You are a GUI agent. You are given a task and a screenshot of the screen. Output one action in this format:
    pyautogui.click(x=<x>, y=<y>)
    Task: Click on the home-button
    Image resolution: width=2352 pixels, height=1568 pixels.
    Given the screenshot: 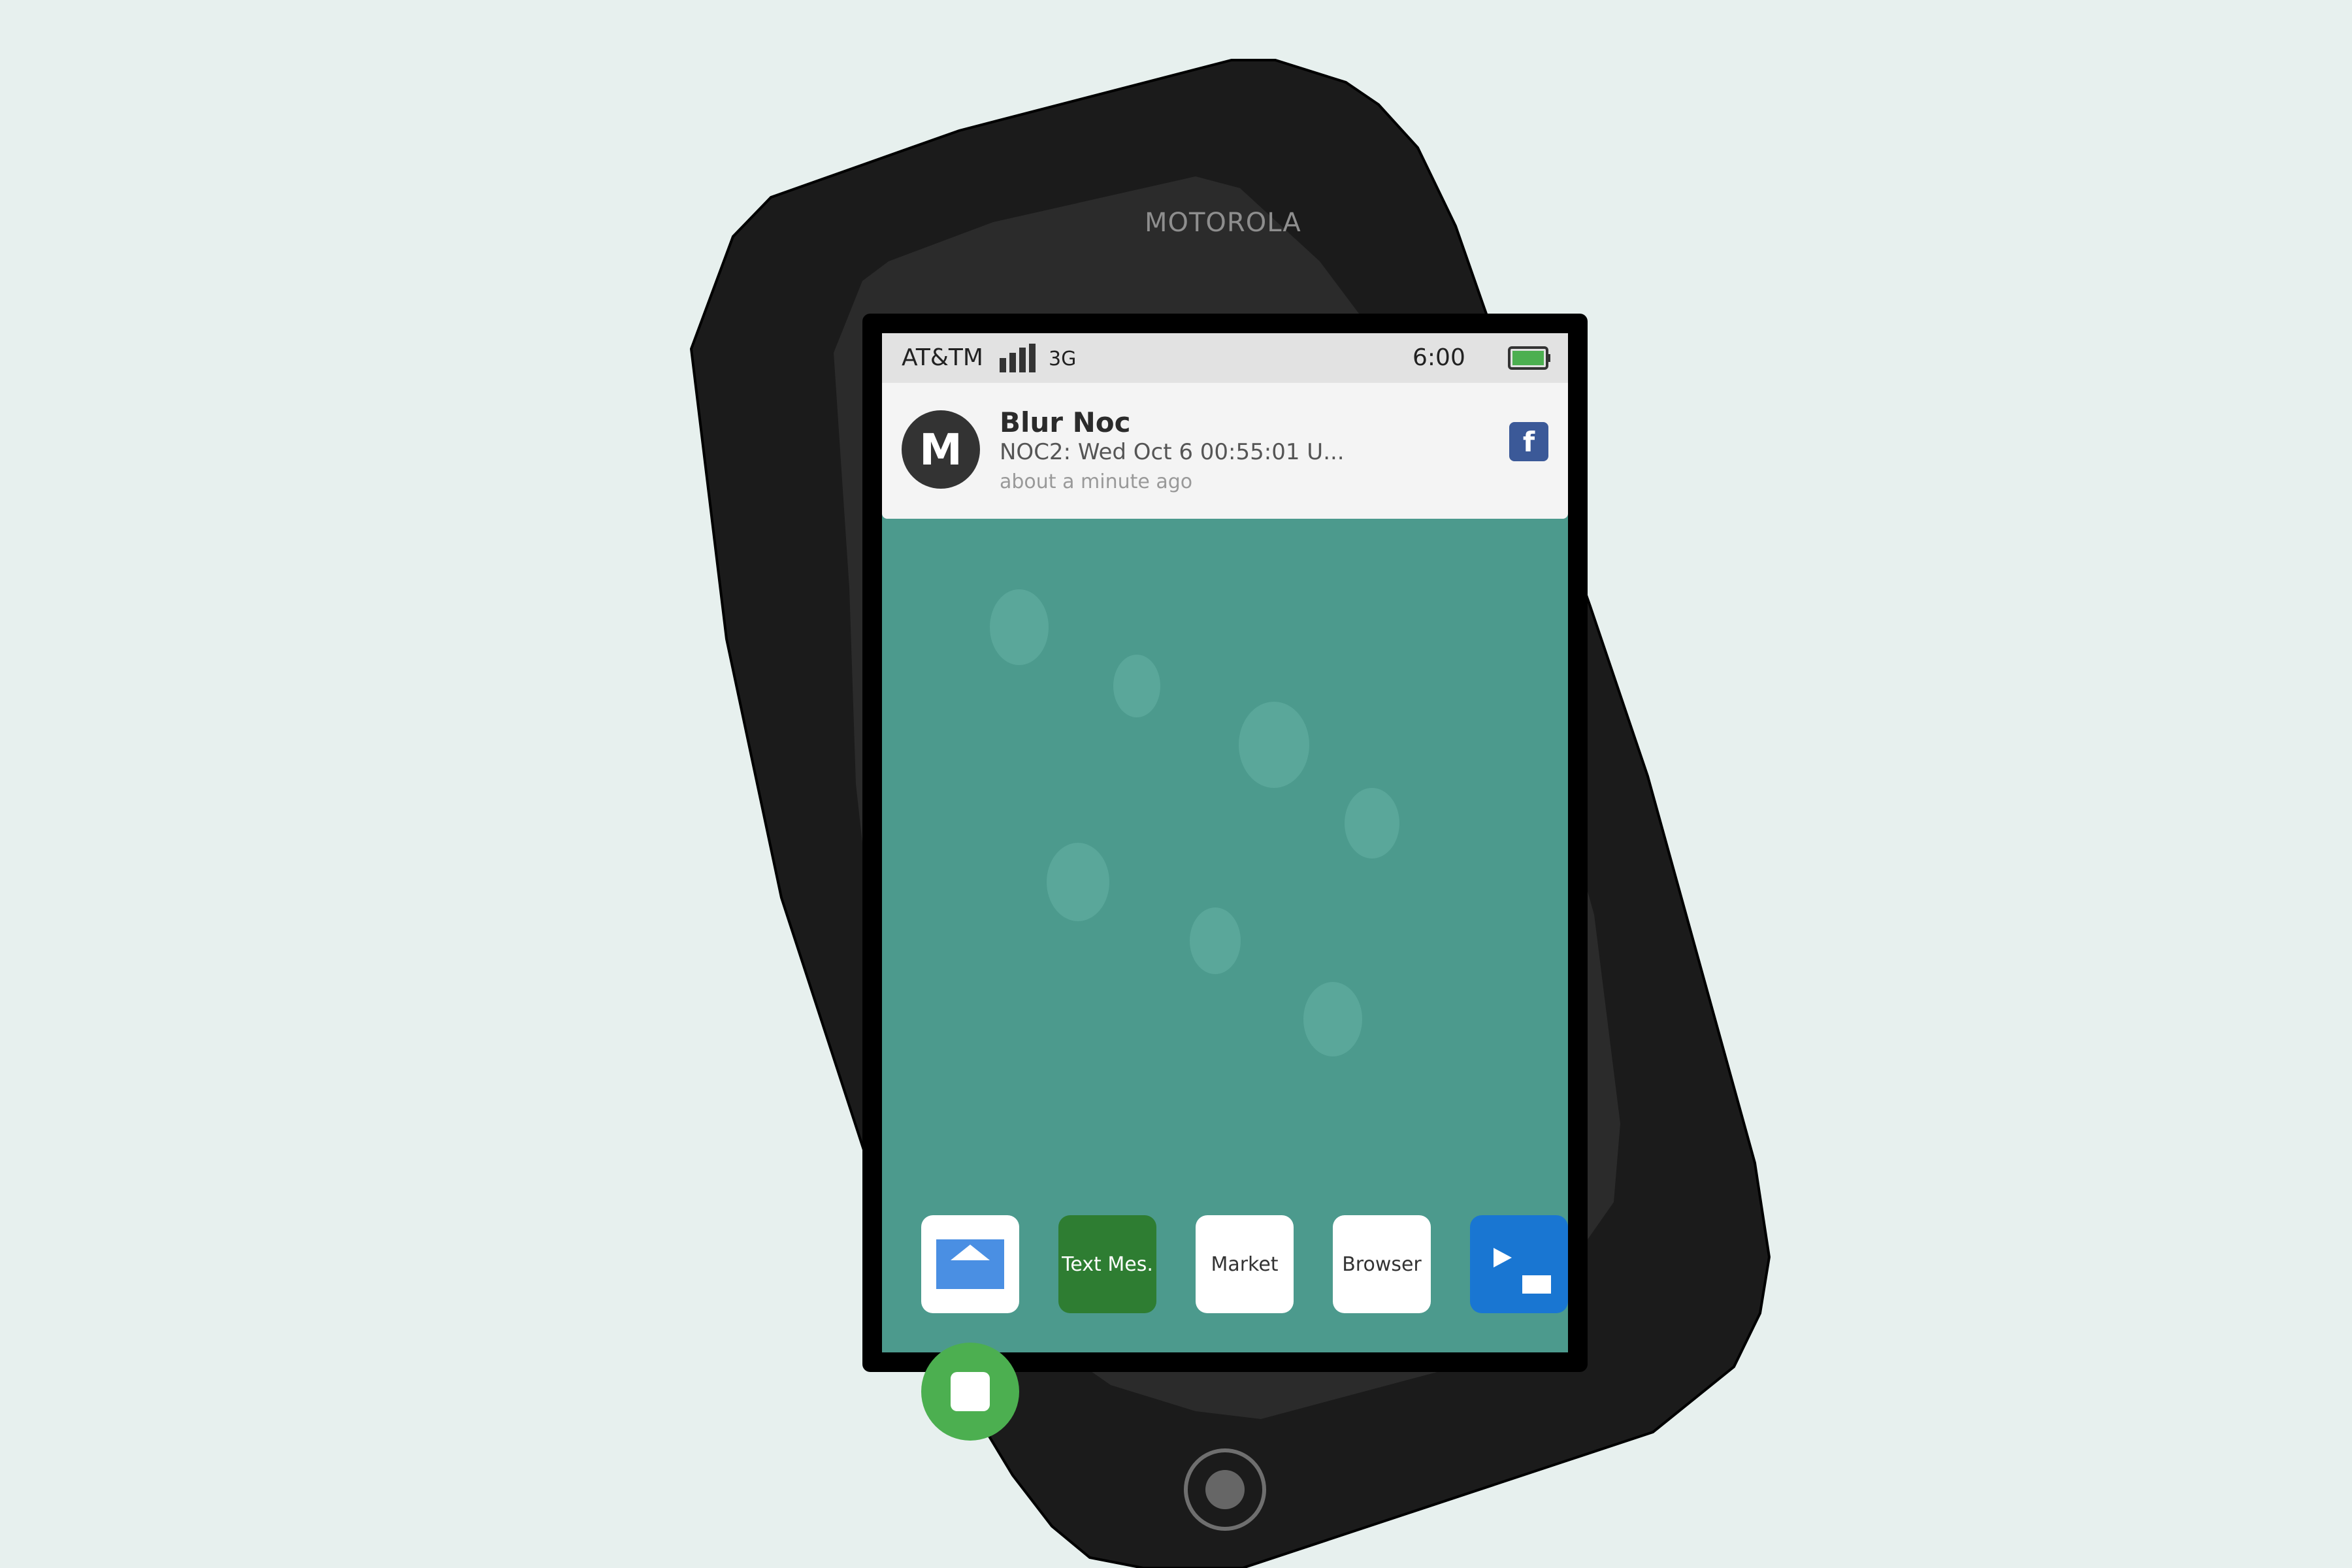 What is the action you would take?
    pyautogui.click(x=970, y=1392)
    